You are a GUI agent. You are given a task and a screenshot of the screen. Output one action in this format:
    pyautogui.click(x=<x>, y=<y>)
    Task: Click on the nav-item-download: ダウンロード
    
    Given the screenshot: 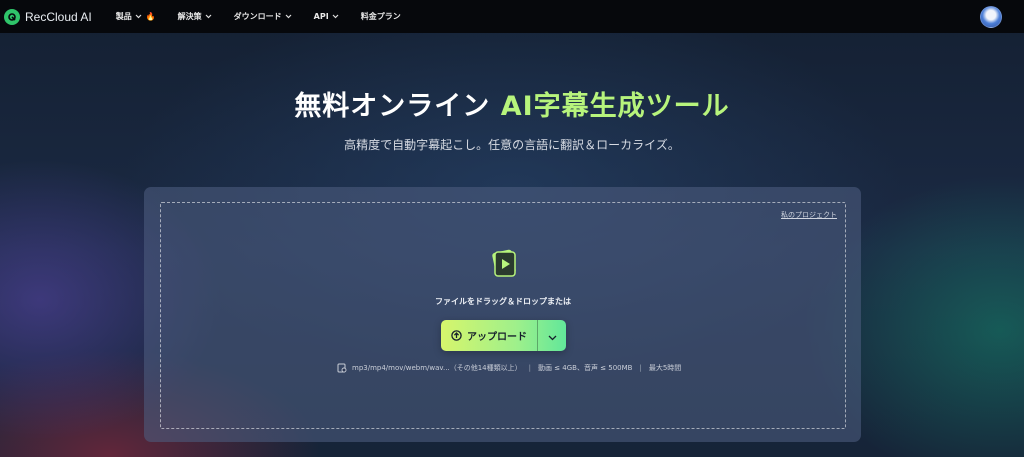 What is the action you would take?
    pyautogui.click(x=263, y=16)
    